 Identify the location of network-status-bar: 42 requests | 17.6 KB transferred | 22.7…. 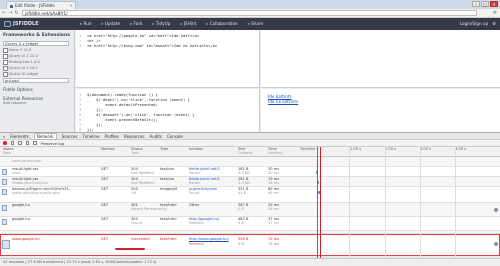
(250, 262).